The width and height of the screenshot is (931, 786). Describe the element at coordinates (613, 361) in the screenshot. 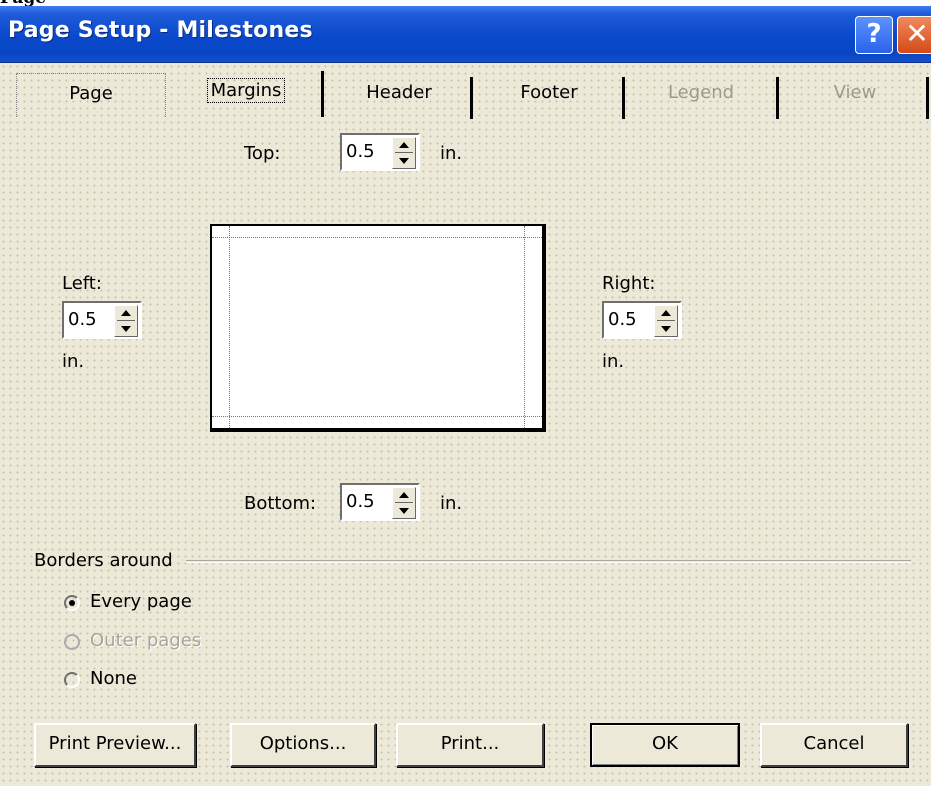

I see `right-margin-unit: in.` at that location.